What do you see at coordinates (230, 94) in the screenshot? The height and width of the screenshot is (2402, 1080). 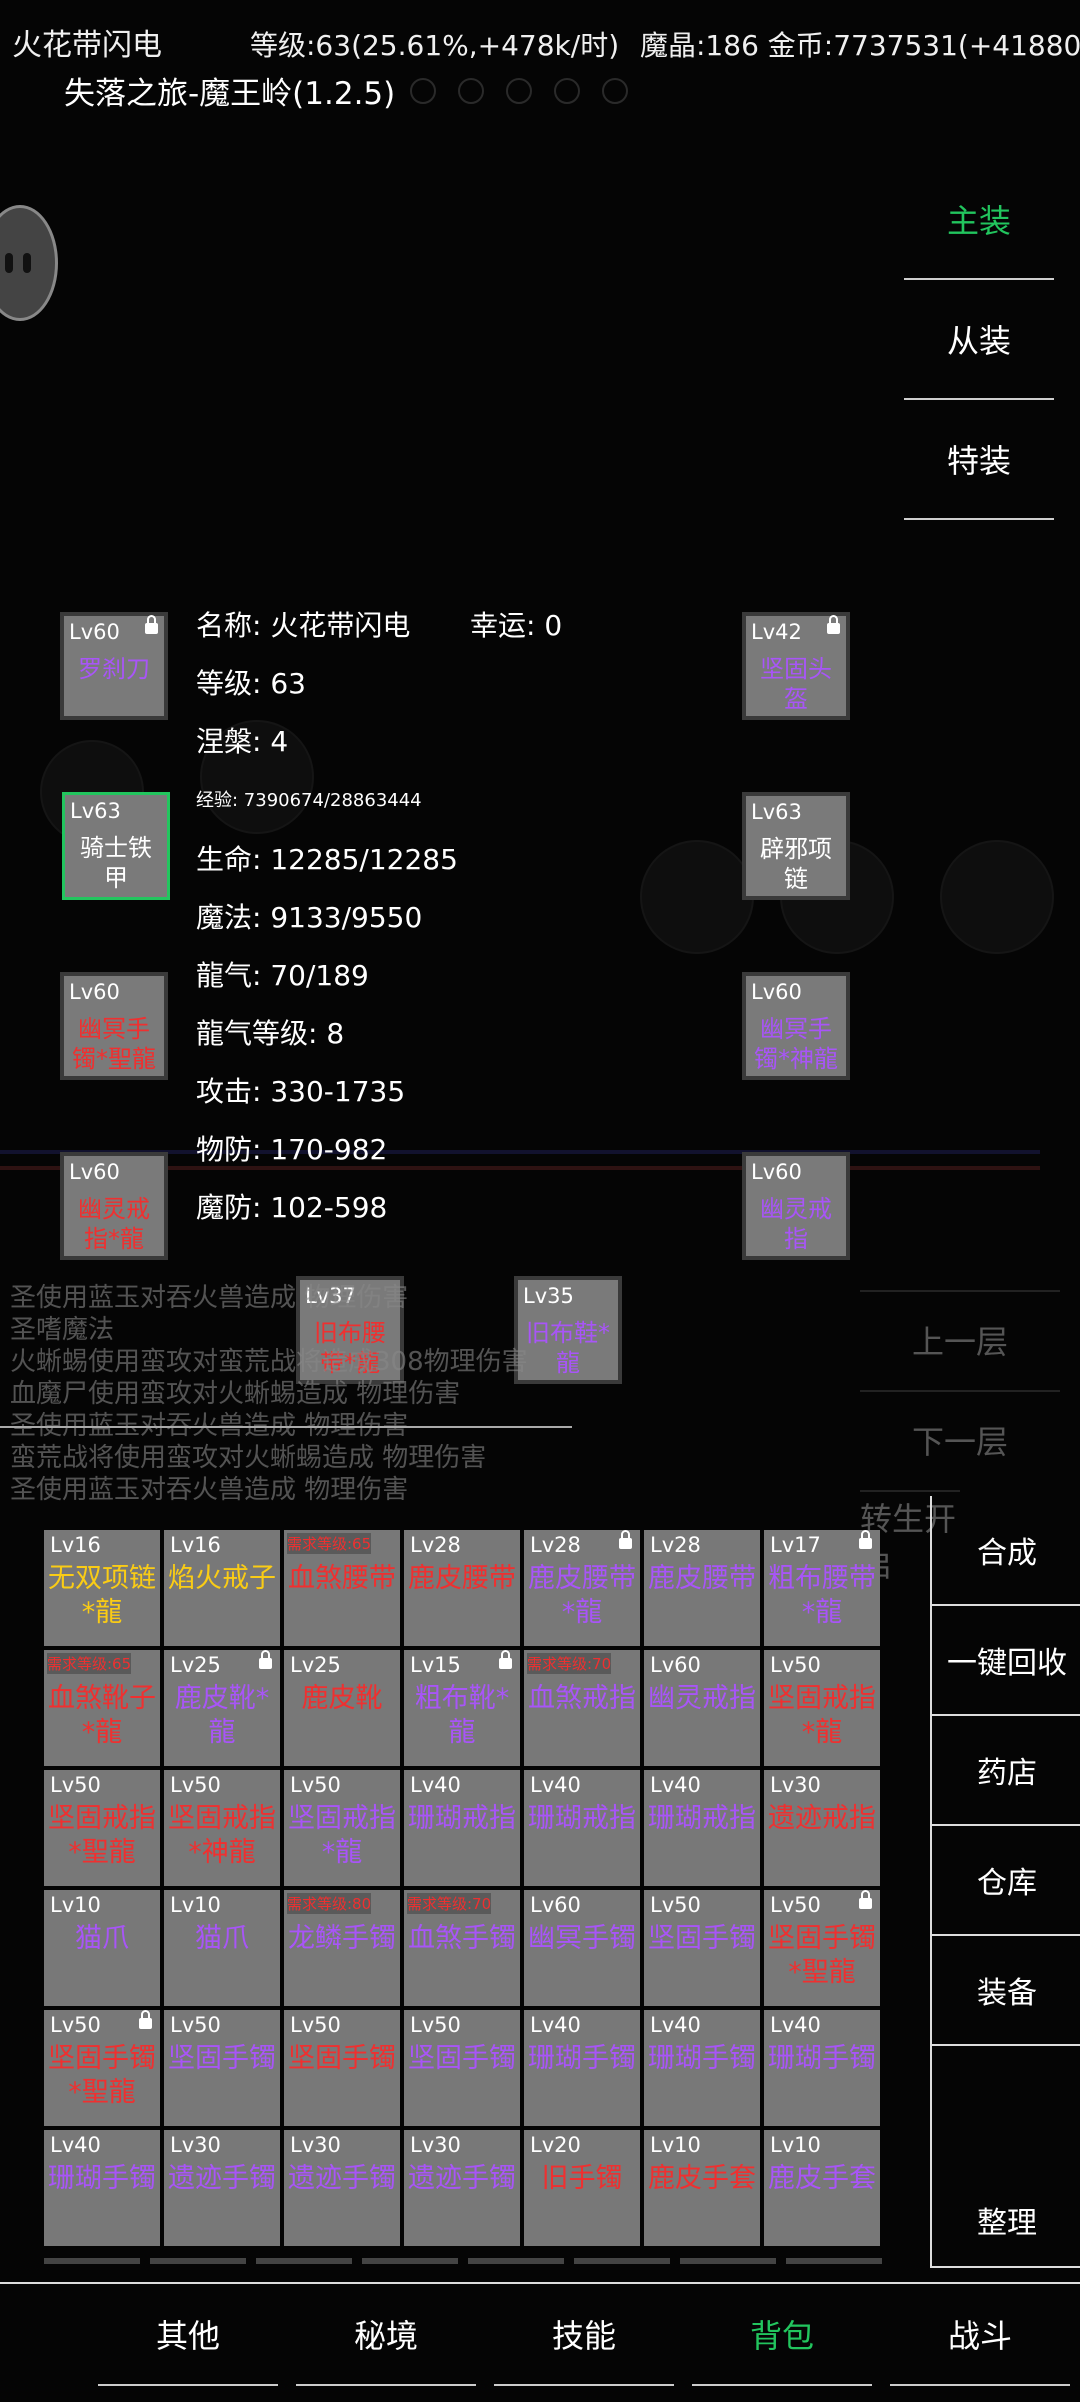 I see `game-subtitle: 失落之旅-魔王岭(1.2.5)` at bounding box center [230, 94].